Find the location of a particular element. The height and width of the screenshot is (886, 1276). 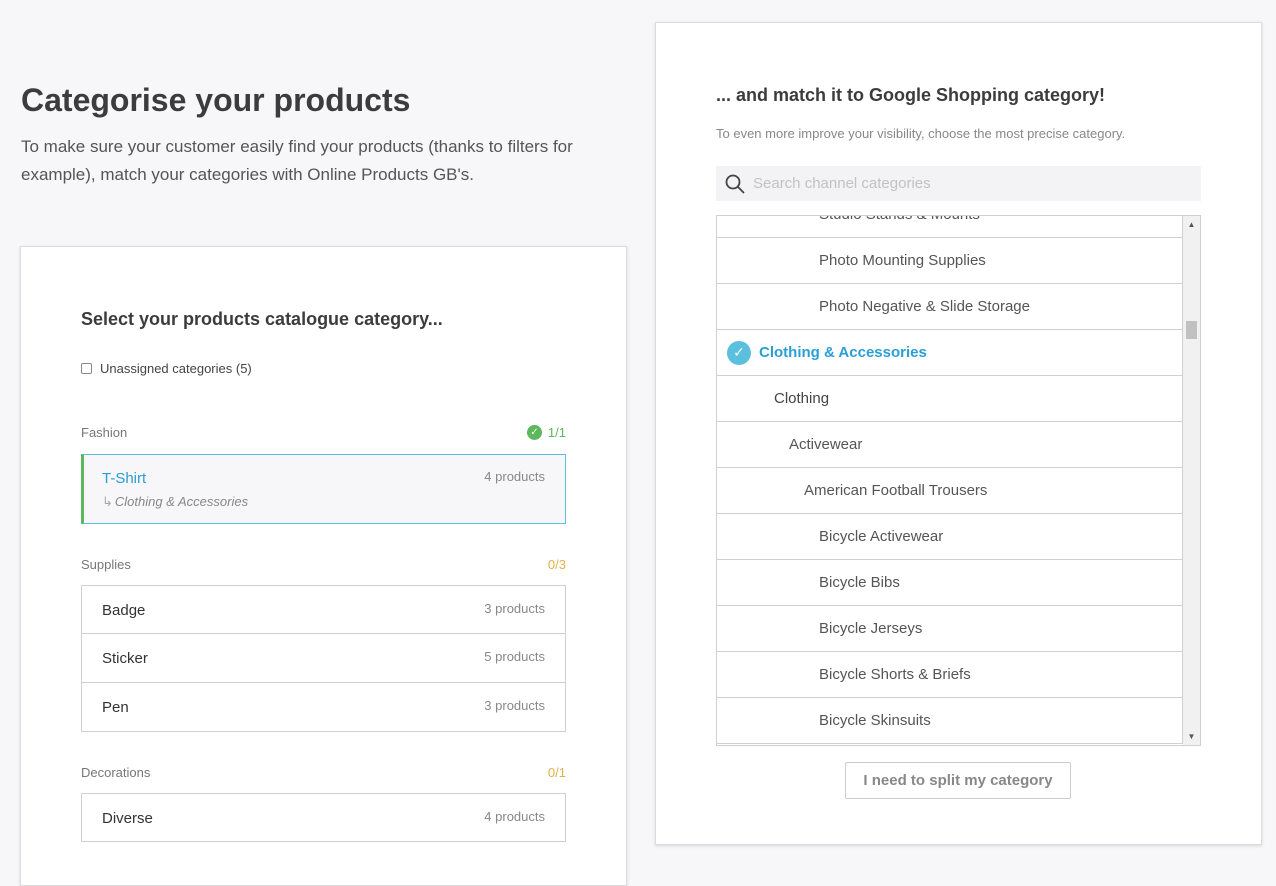

product-count: 5 products is located at coordinates (514, 656).